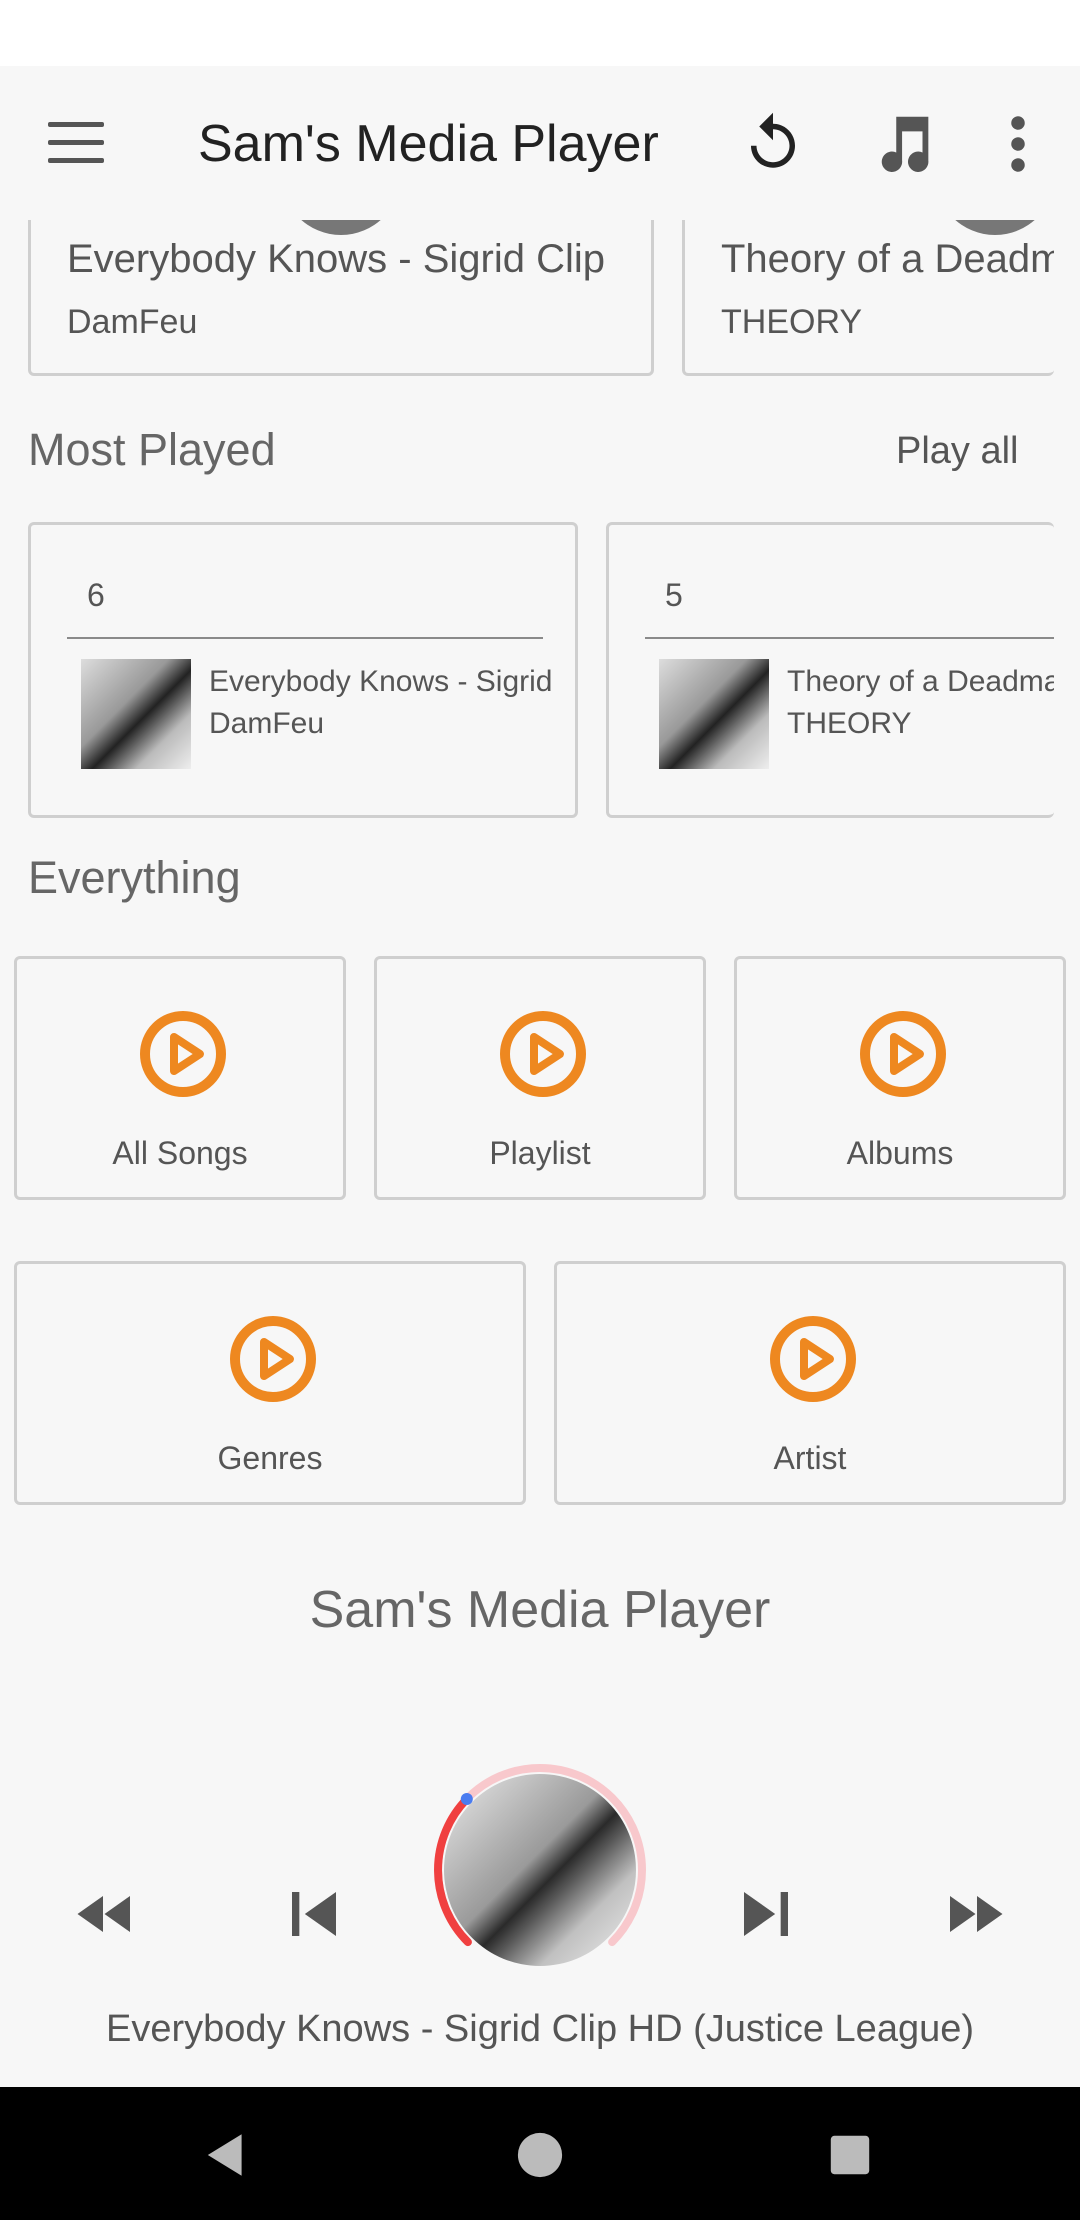  I want to click on category-label: Artist, so click(810, 1458).